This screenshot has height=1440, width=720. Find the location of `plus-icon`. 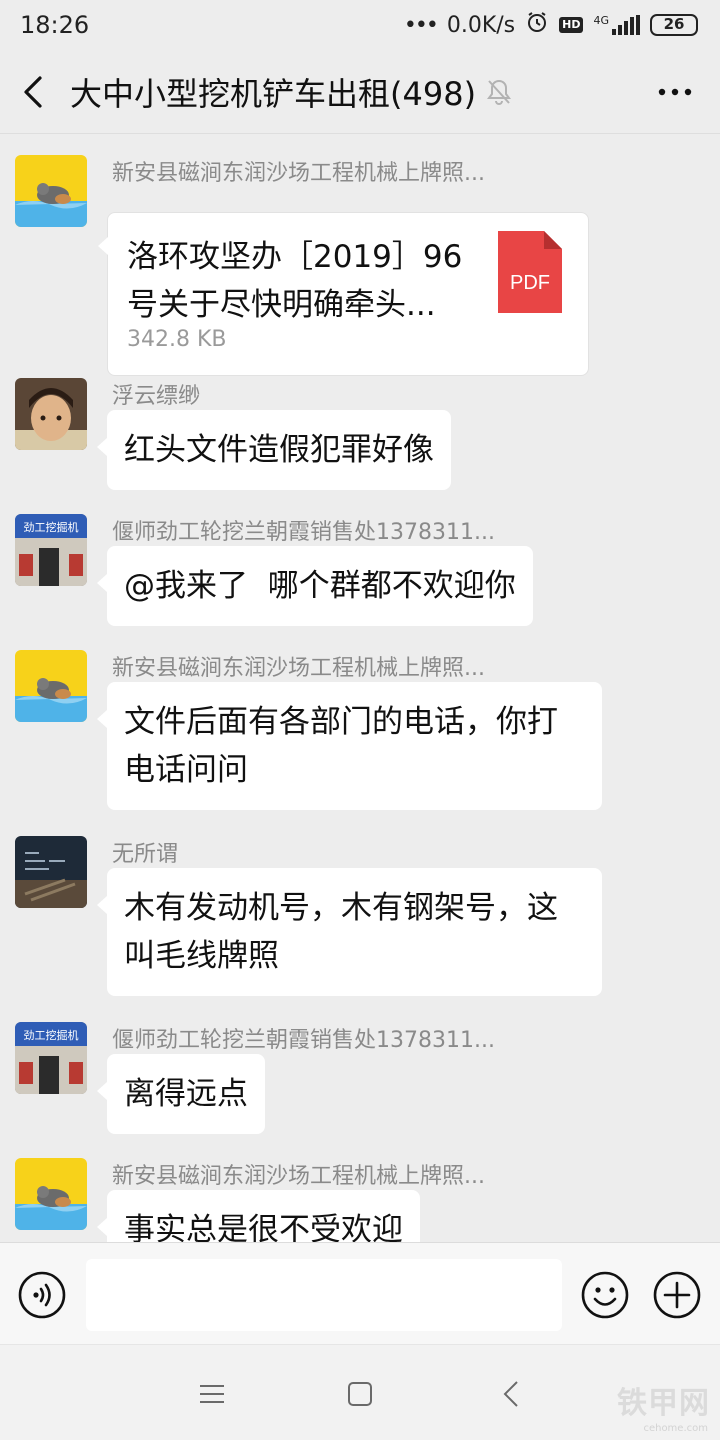

plus-icon is located at coordinates (677, 1295).